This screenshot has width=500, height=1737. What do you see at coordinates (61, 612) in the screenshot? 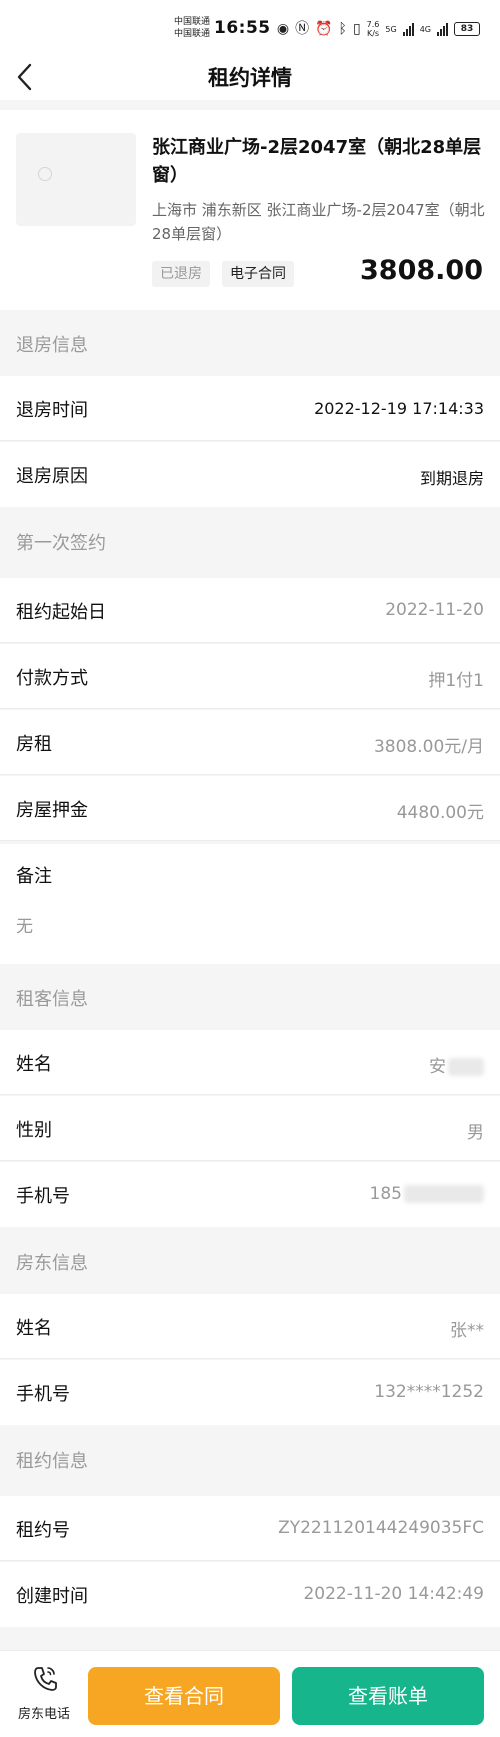
I see `row-label: 租约起始日` at bounding box center [61, 612].